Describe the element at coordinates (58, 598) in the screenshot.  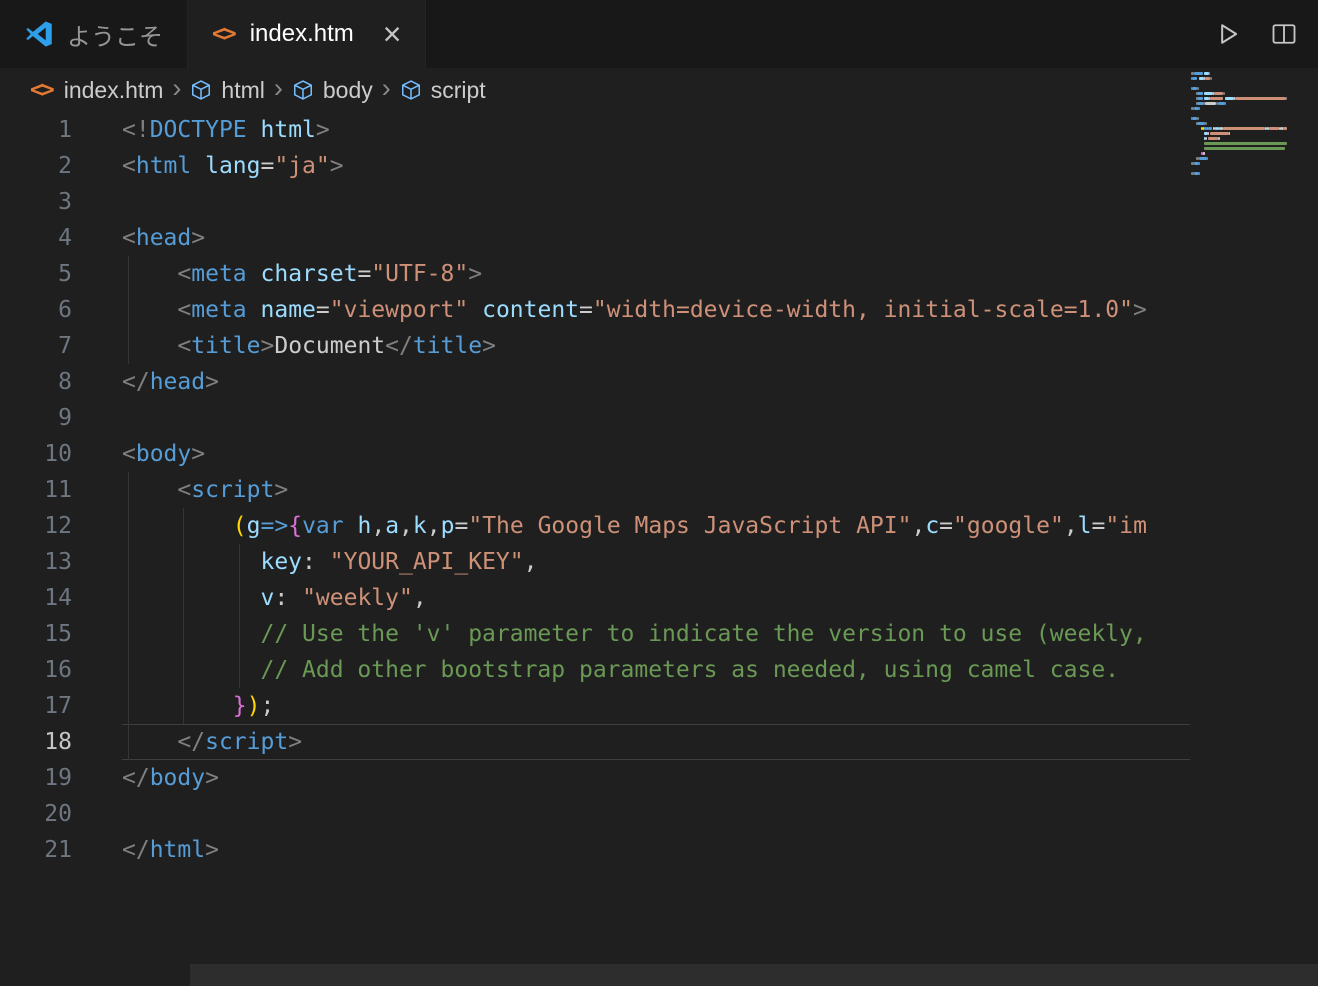
I see `line-number: 14` at that location.